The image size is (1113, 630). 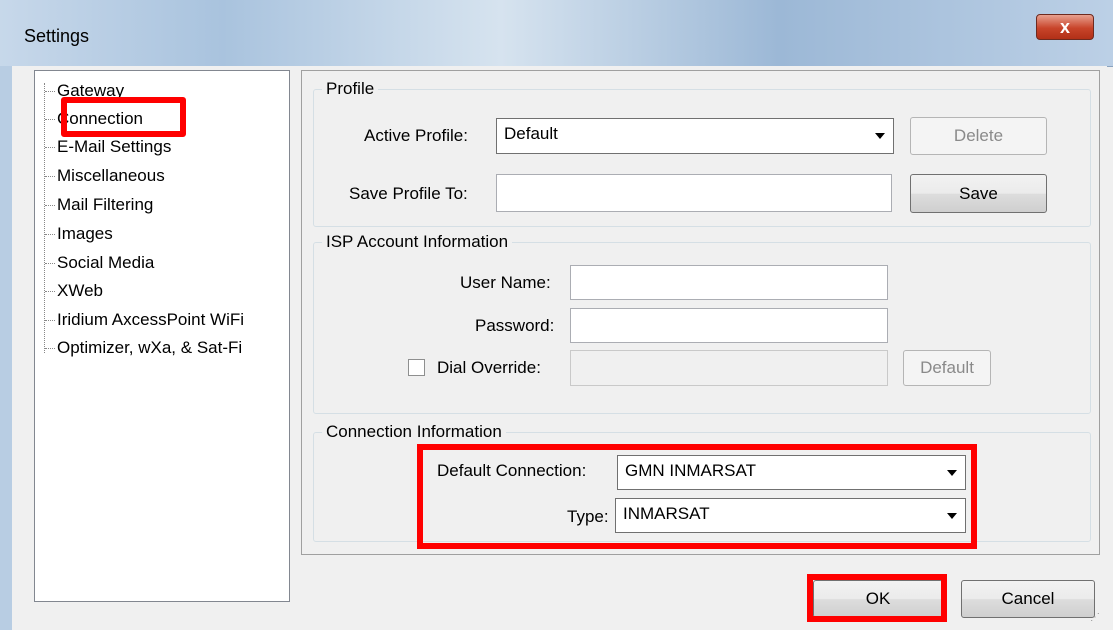 What do you see at coordinates (350, 89) in the screenshot?
I see `profile-group-label: Profile` at bounding box center [350, 89].